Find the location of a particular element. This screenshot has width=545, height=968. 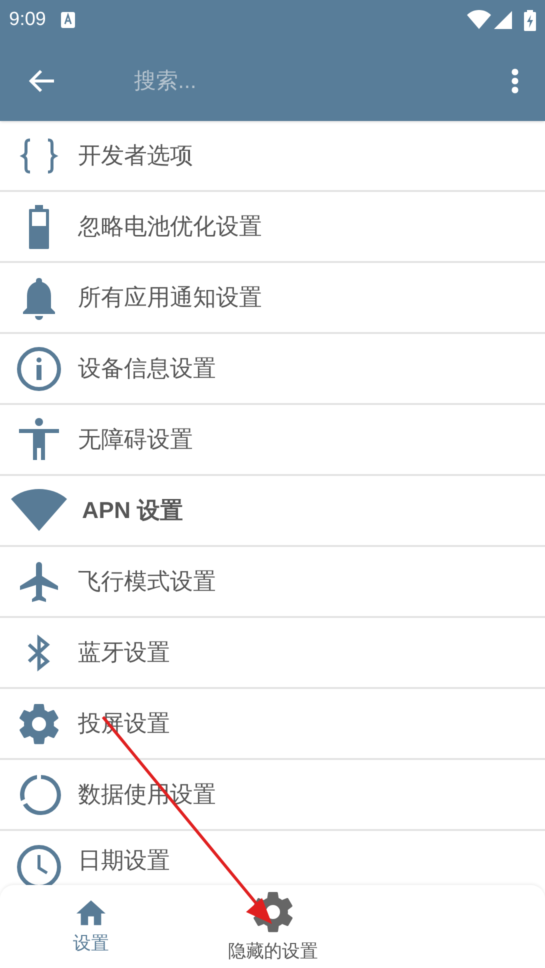

nav-tab: 设置 is located at coordinates (91, 926).